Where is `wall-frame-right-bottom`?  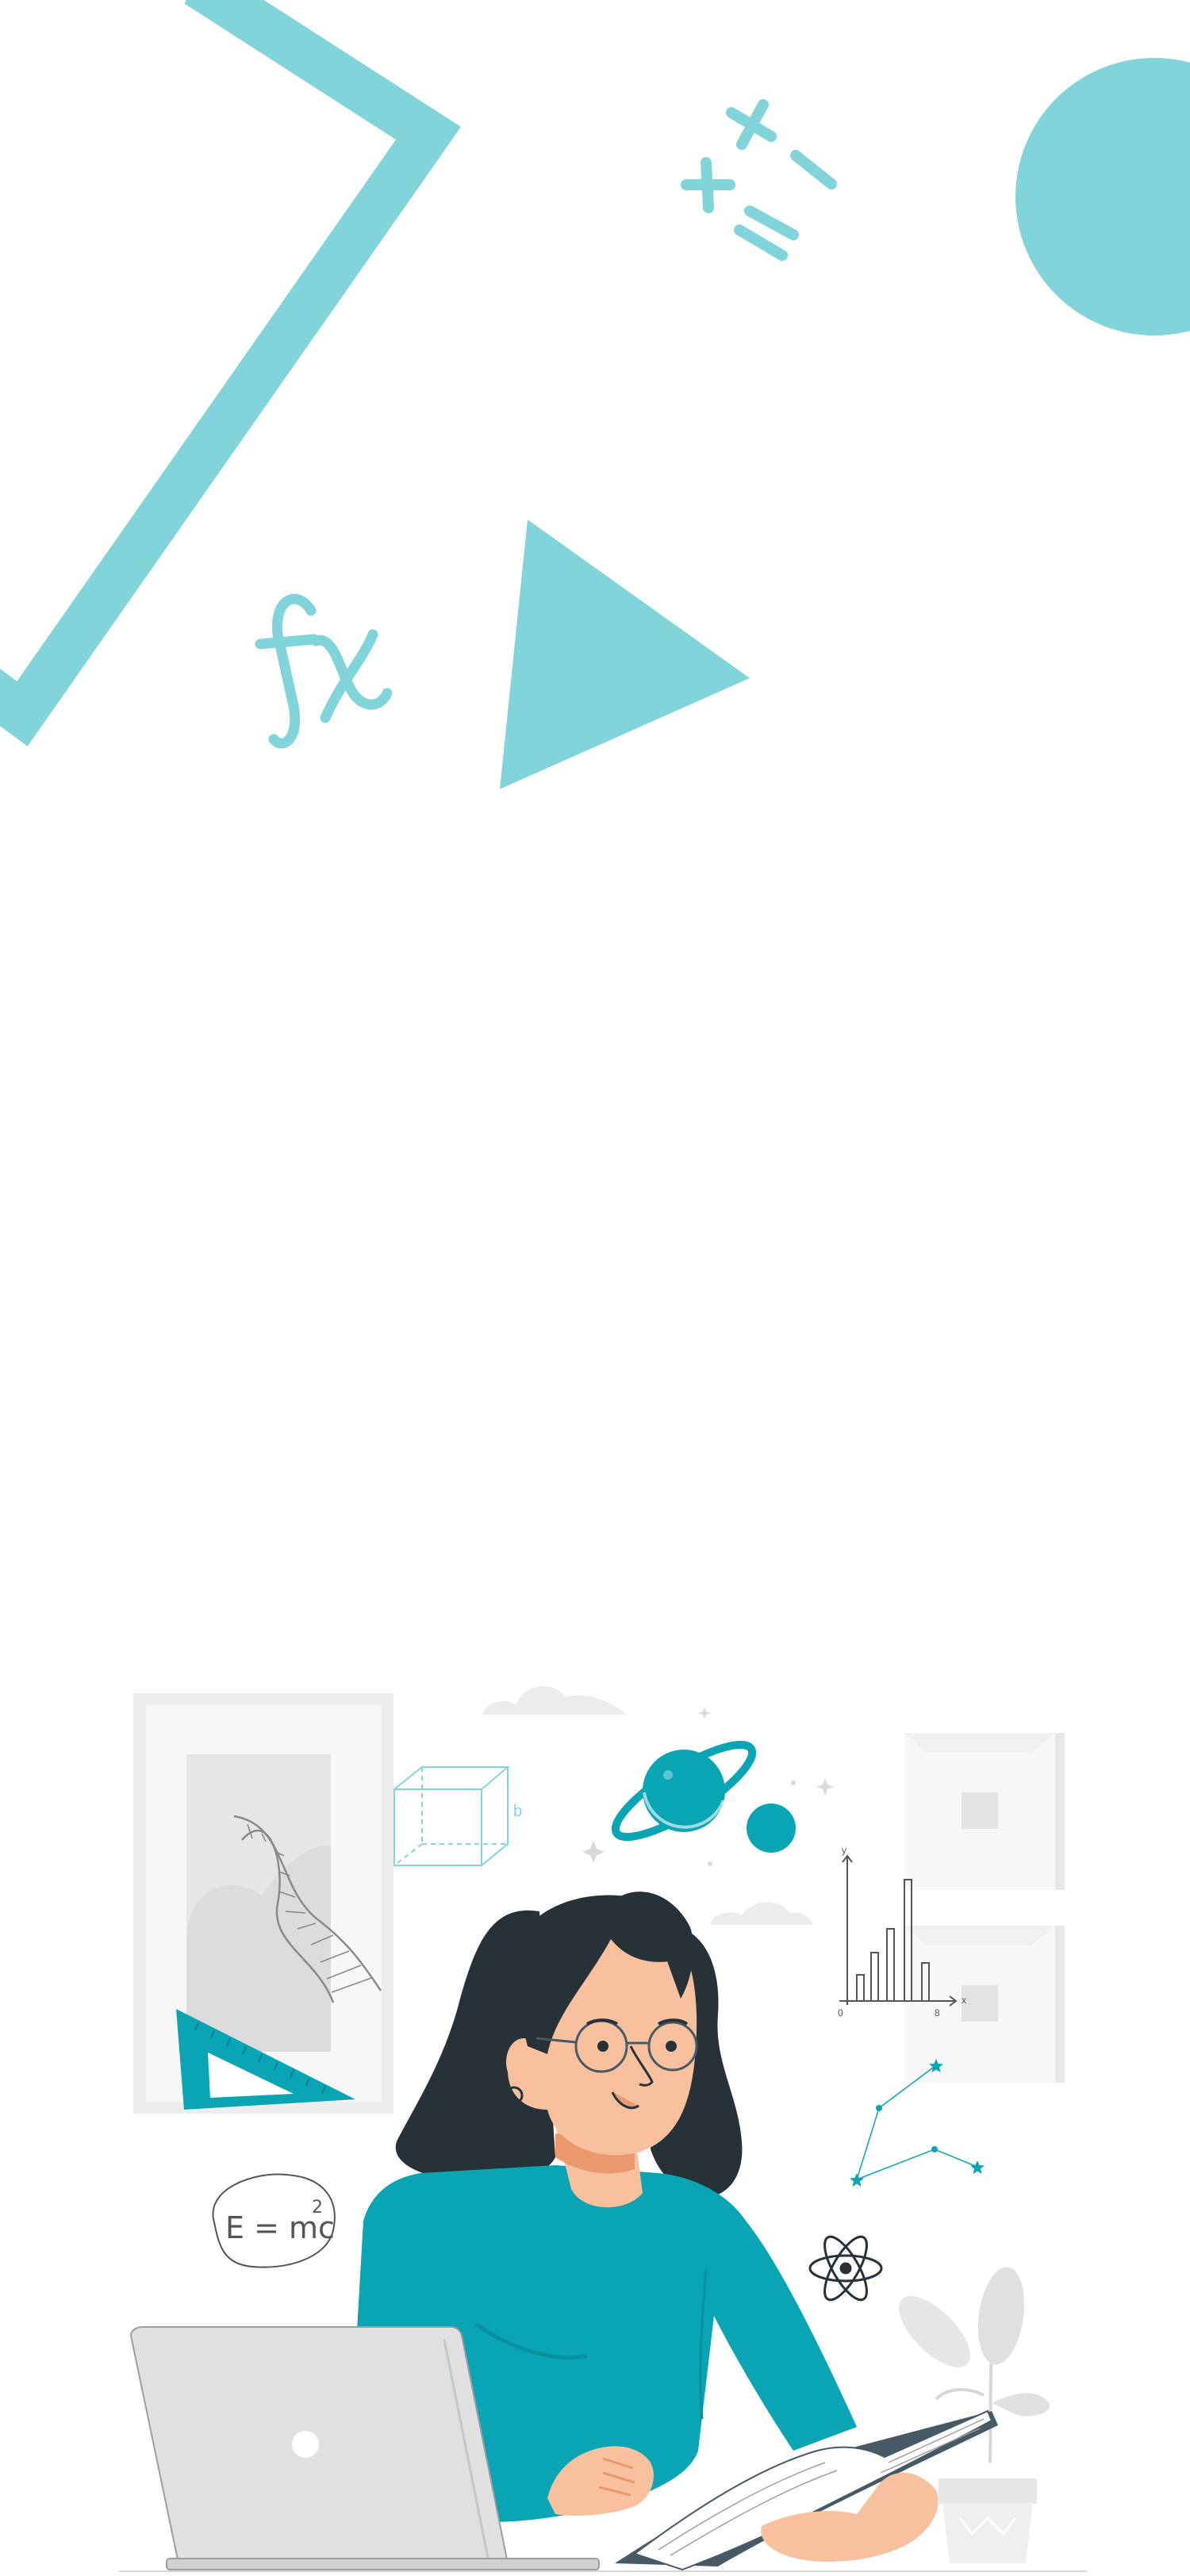 wall-frame-right-bottom is located at coordinates (984, 2005).